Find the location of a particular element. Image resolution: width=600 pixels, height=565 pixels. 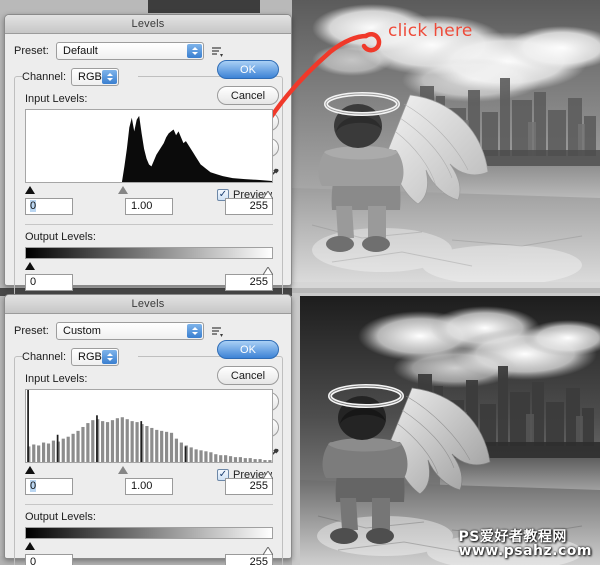

preset-row: Preset: Default is located at coordinates (148, 51).